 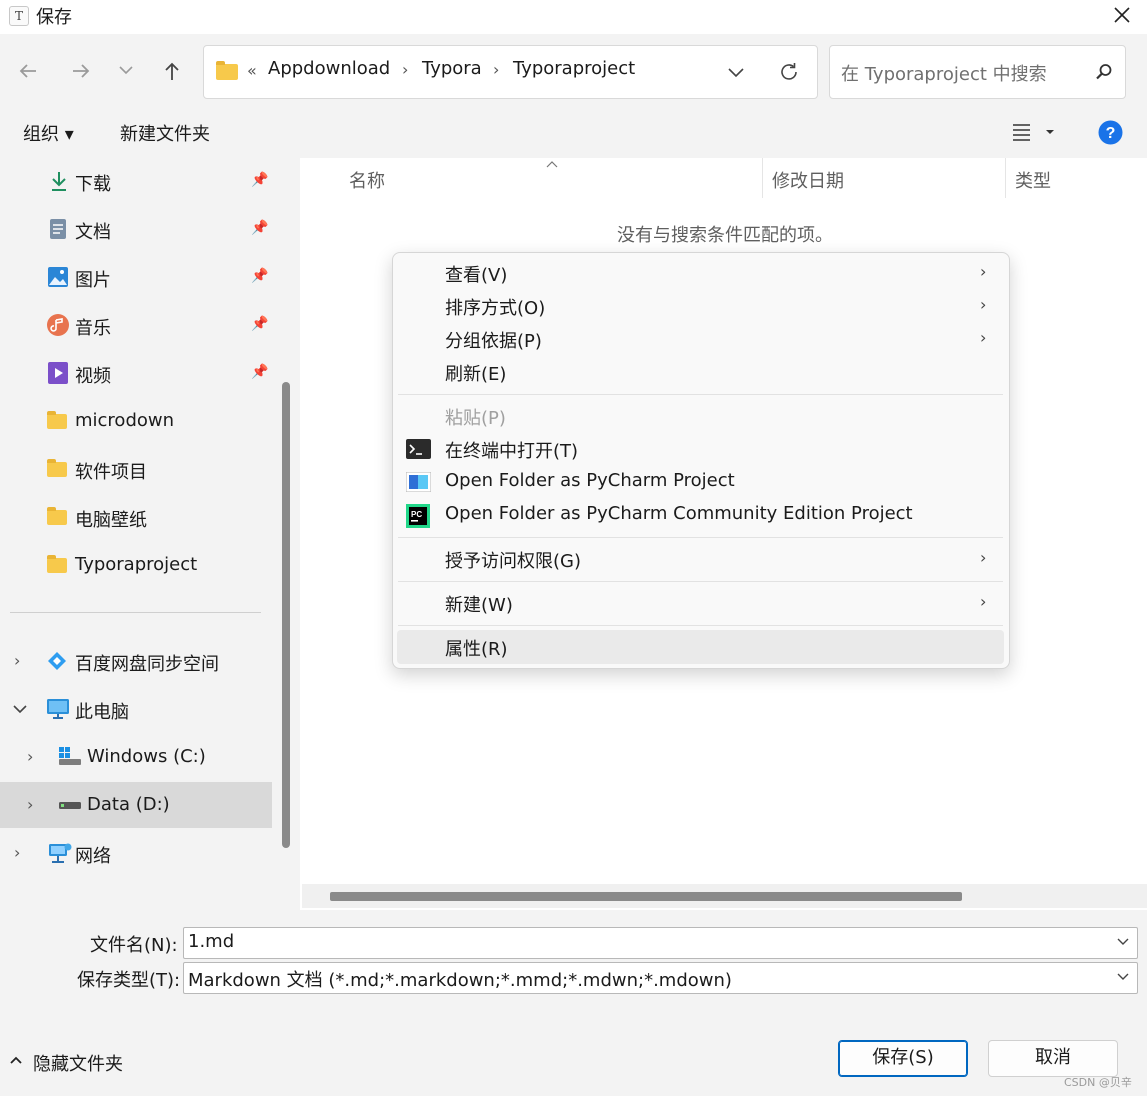 I want to click on sidebar-divider, so click(x=135, y=612).